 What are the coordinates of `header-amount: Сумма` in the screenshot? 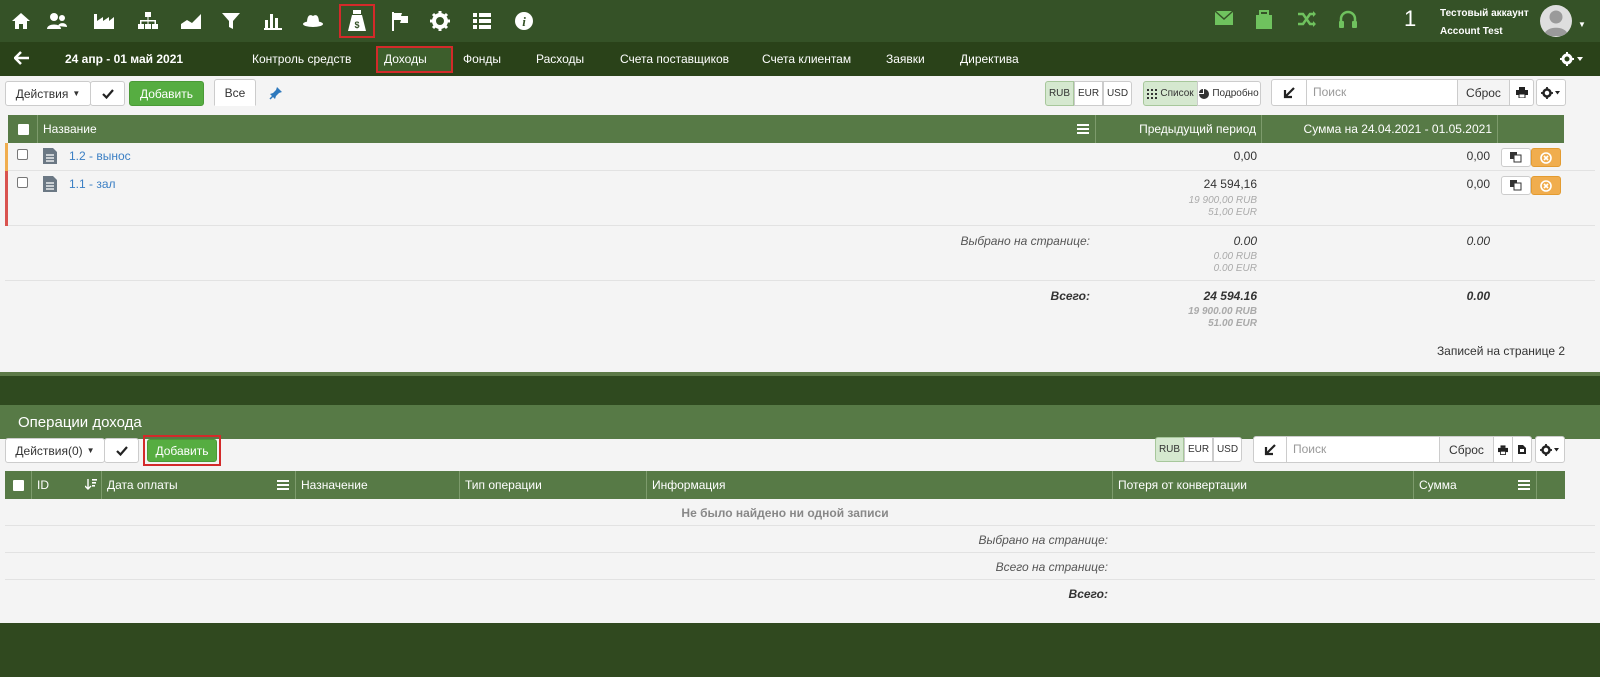 It's located at (1474, 485).